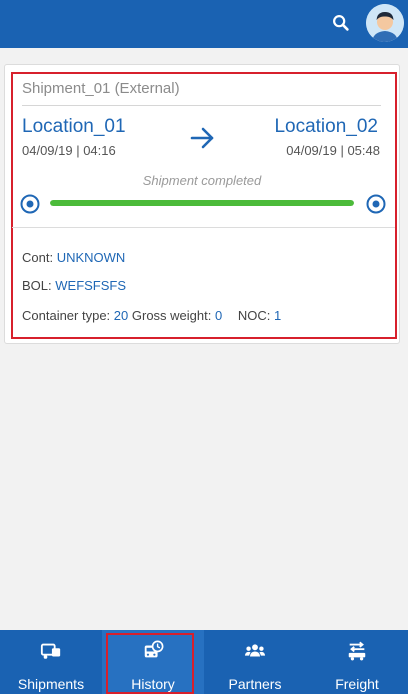  I want to click on container-info: Cont: UNKNOWN, so click(73, 257).